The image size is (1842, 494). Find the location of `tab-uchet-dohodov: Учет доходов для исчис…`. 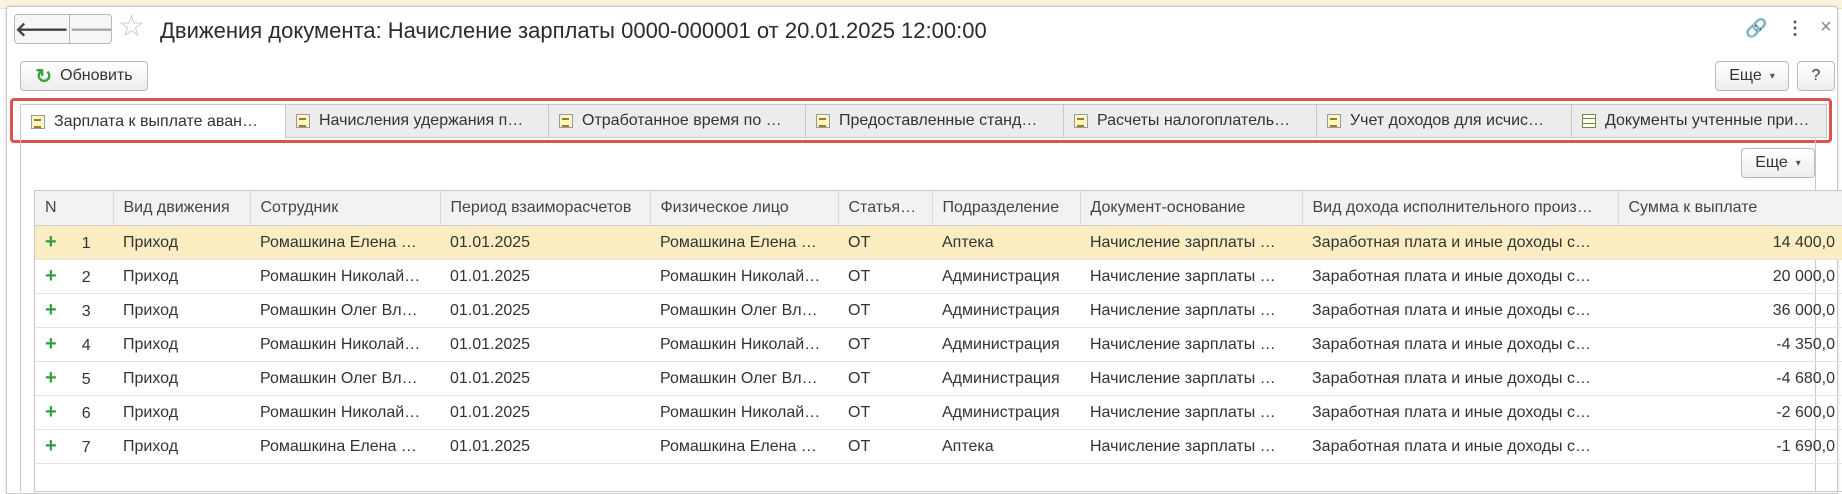

tab-uchet-dohodov: Учет доходов для исчис… is located at coordinates (1443, 121).